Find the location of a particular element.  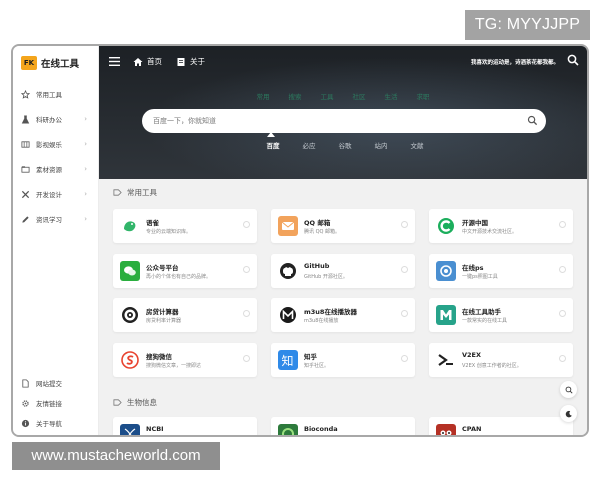

category-tab-life: 生活 is located at coordinates (391, 96).